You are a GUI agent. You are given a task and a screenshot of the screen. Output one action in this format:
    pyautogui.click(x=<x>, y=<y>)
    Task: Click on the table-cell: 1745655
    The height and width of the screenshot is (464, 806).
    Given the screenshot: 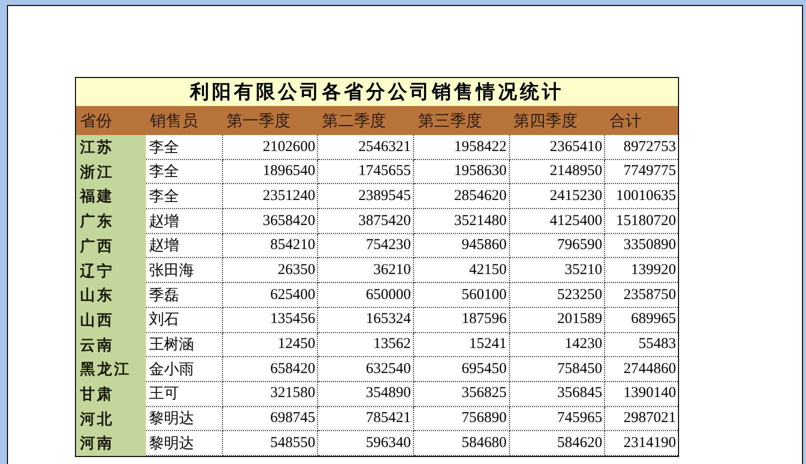 What is the action you would take?
    pyautogui.click(x=366, y=172)
    